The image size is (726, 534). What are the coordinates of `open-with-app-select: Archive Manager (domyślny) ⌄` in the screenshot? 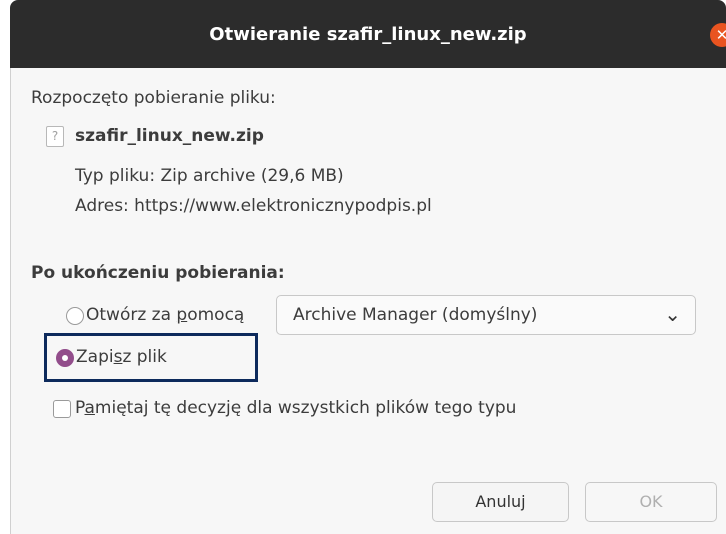 It's located at (486, 315).